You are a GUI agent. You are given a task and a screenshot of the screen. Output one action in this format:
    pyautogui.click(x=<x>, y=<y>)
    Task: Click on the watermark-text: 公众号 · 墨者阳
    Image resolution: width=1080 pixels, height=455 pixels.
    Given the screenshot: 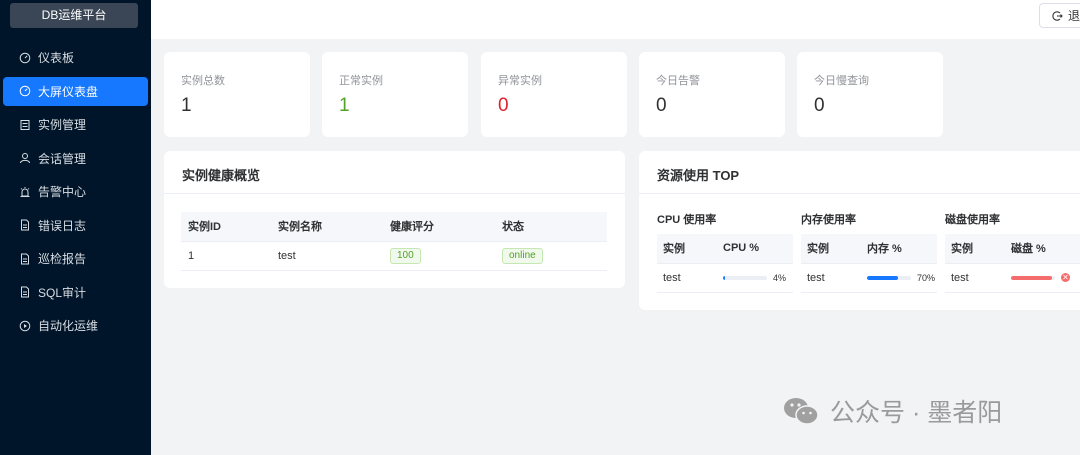 What is the action you would take?
    pyautogui.click(x=916, y=413)
    